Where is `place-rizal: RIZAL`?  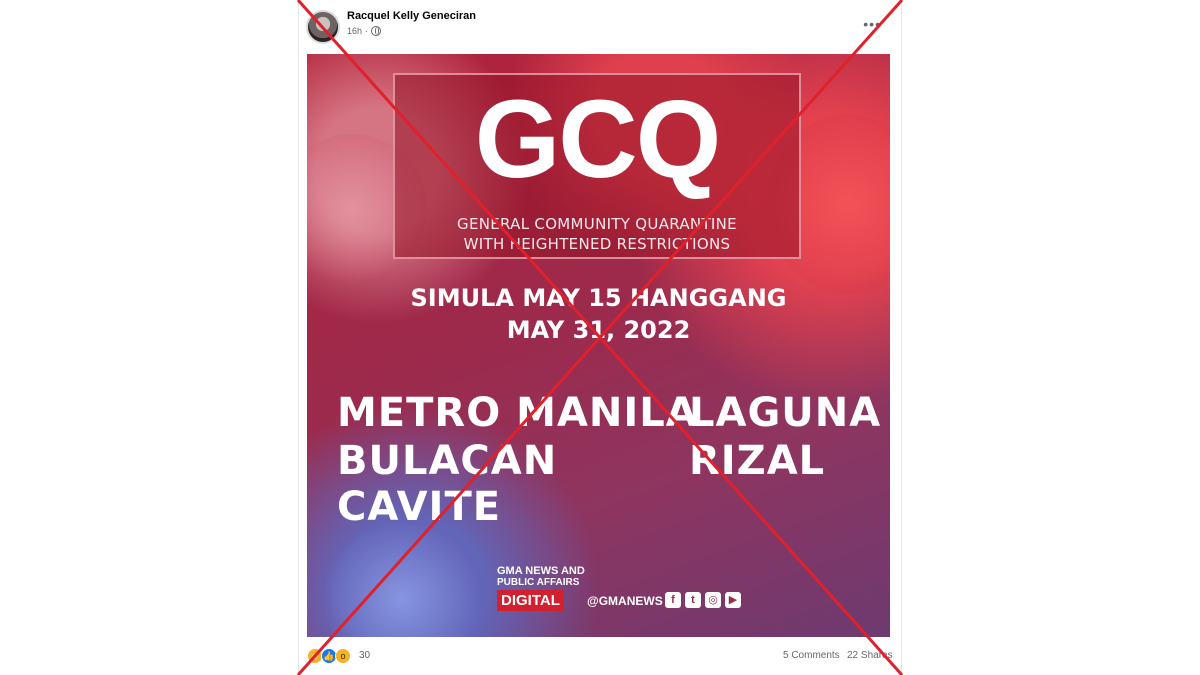
place-rizal: RIZAL is located at coordinates (757, 461).